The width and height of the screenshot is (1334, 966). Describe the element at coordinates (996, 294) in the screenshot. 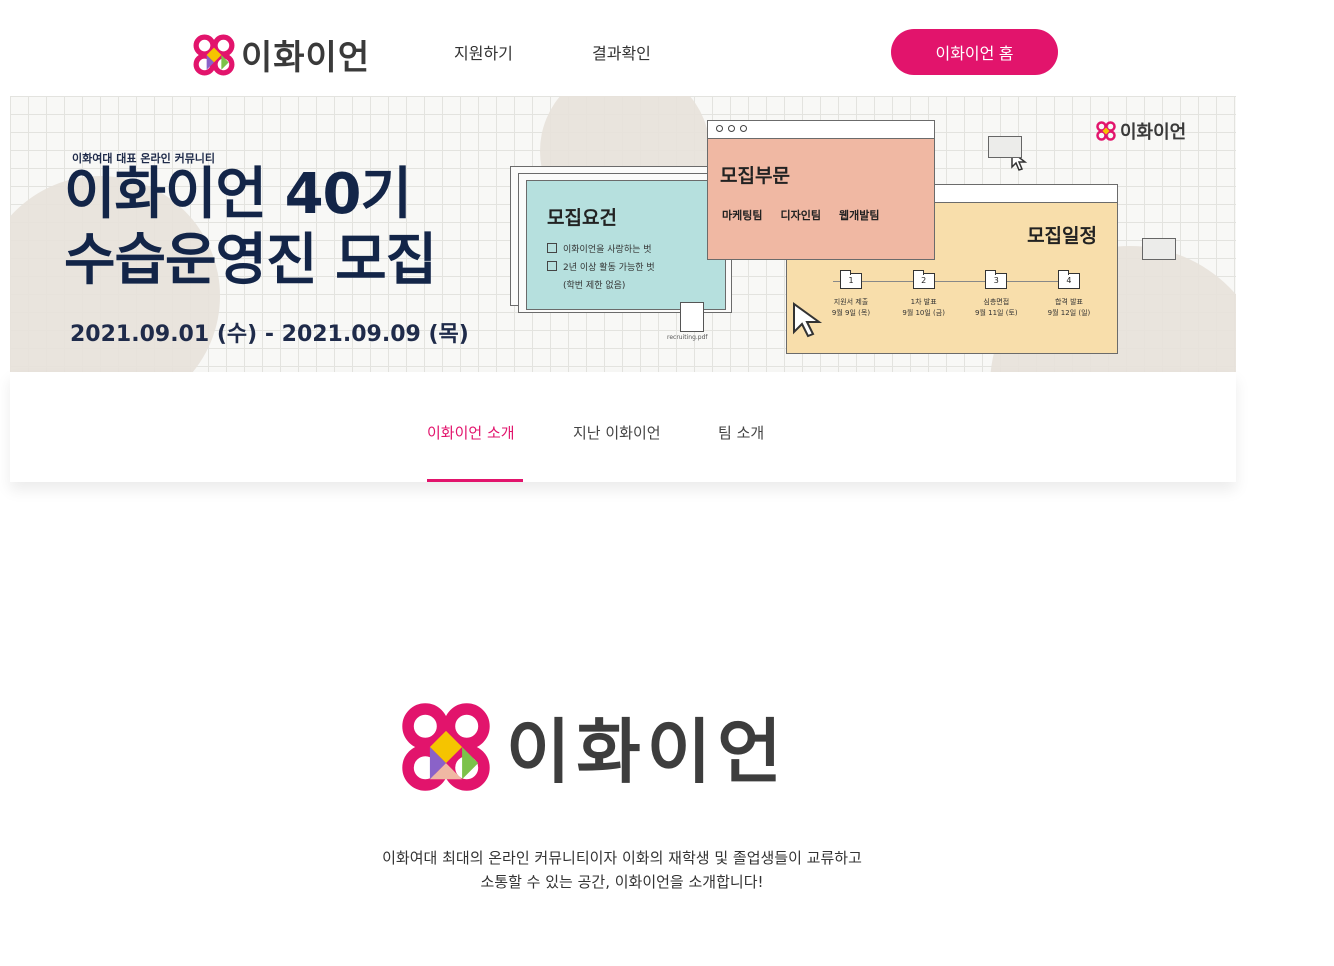

I see `schedule-step: 3 심층면접 9월 11일 (토)` at that location.